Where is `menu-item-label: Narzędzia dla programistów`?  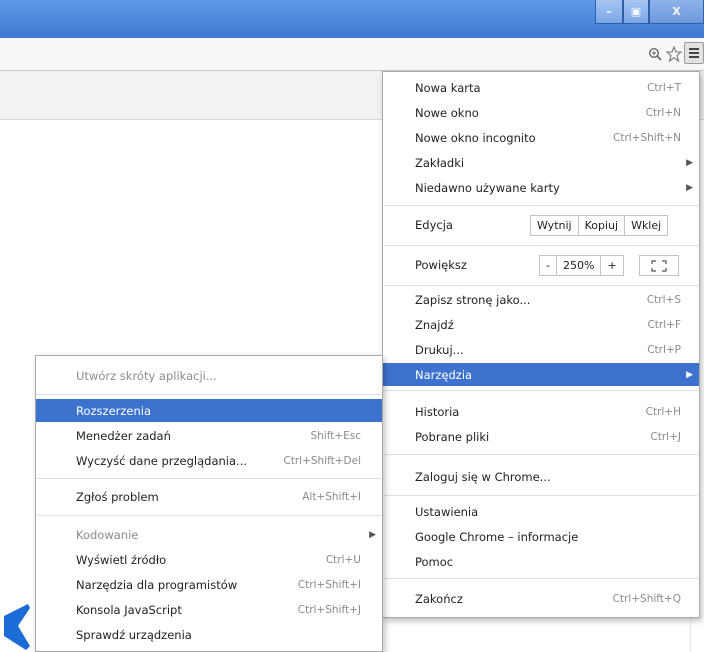
menu-item-label: Narzędzia dla programistów is located at coordinates (157, 584).